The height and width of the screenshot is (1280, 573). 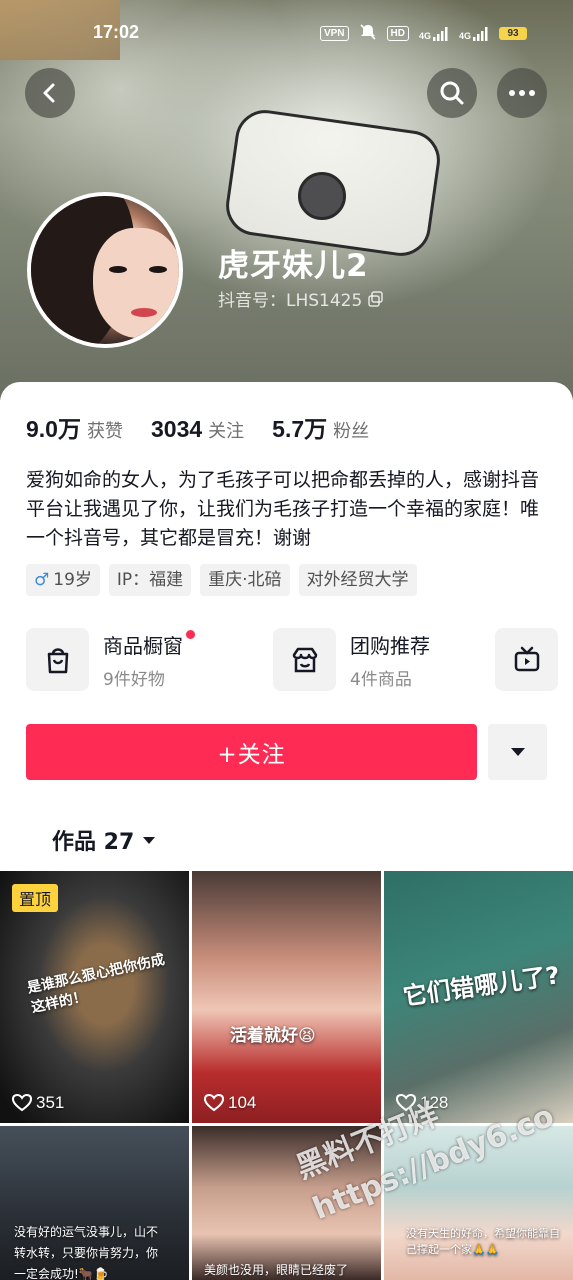 I want to click on signal-icon-1: 4G, so click(x=434, y=33).